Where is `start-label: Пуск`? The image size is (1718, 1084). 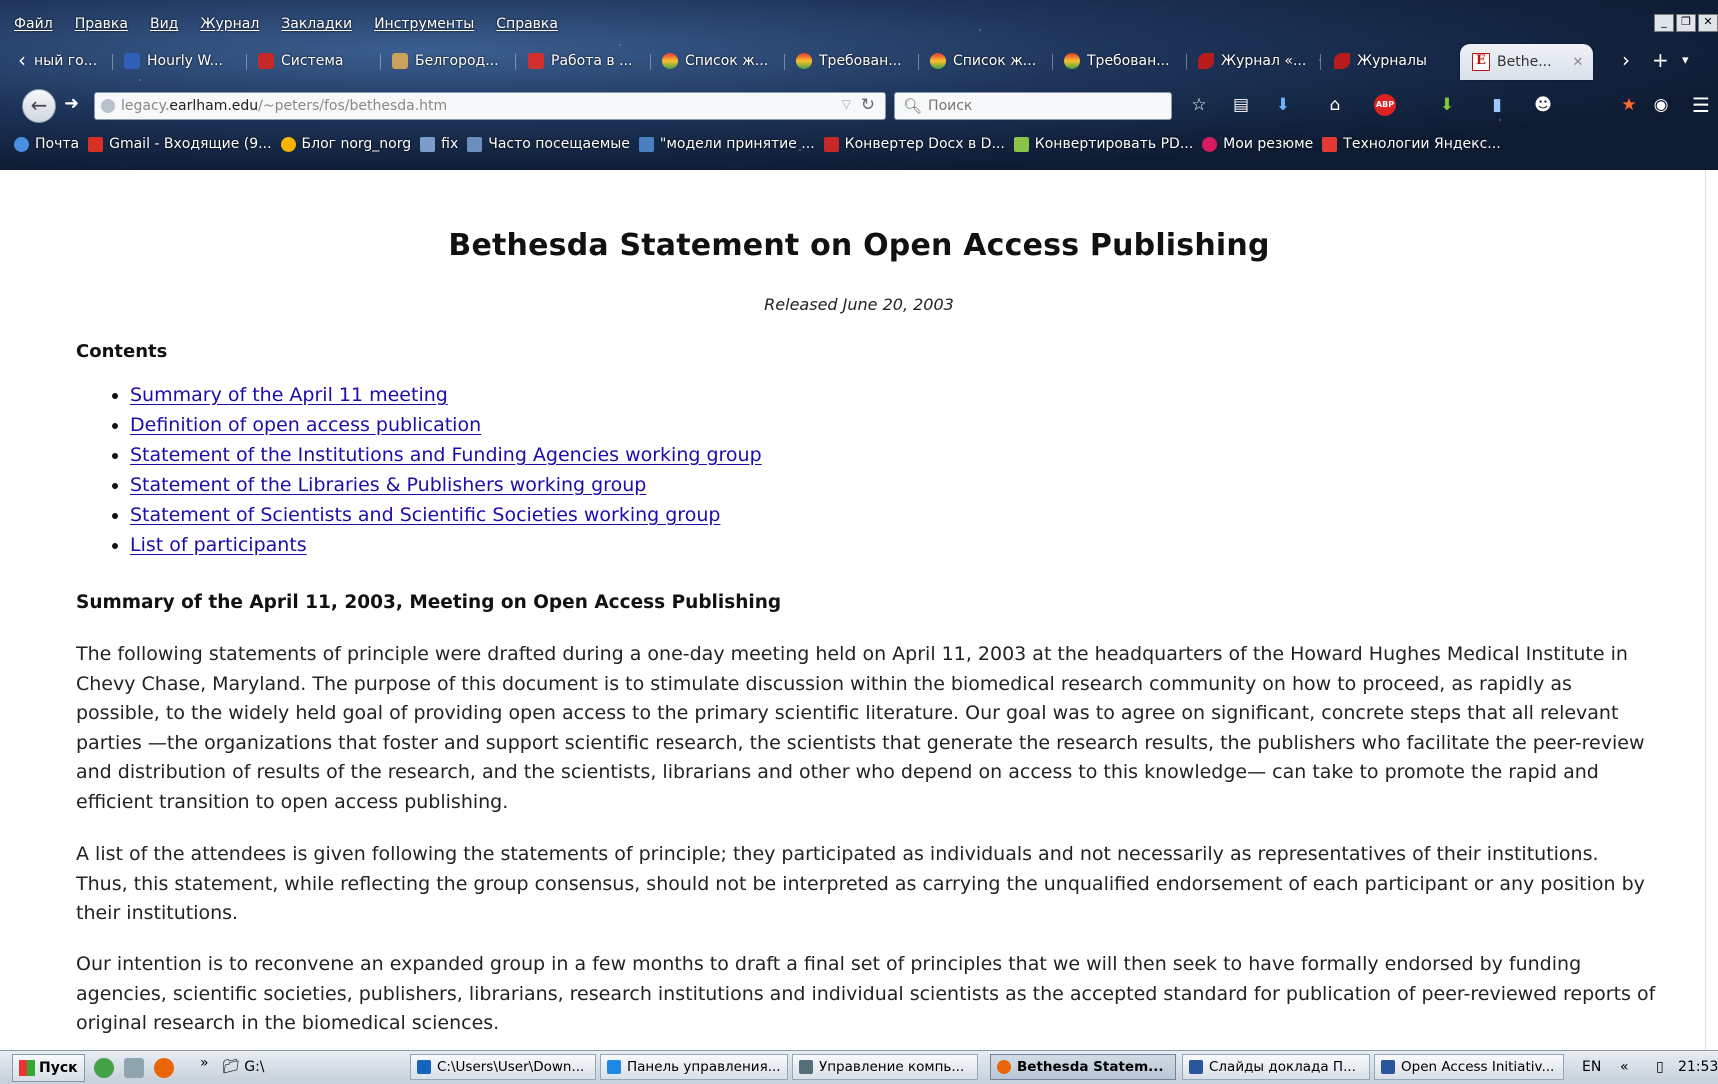
start-label: Пуск is located at coordinates (58, 1068).